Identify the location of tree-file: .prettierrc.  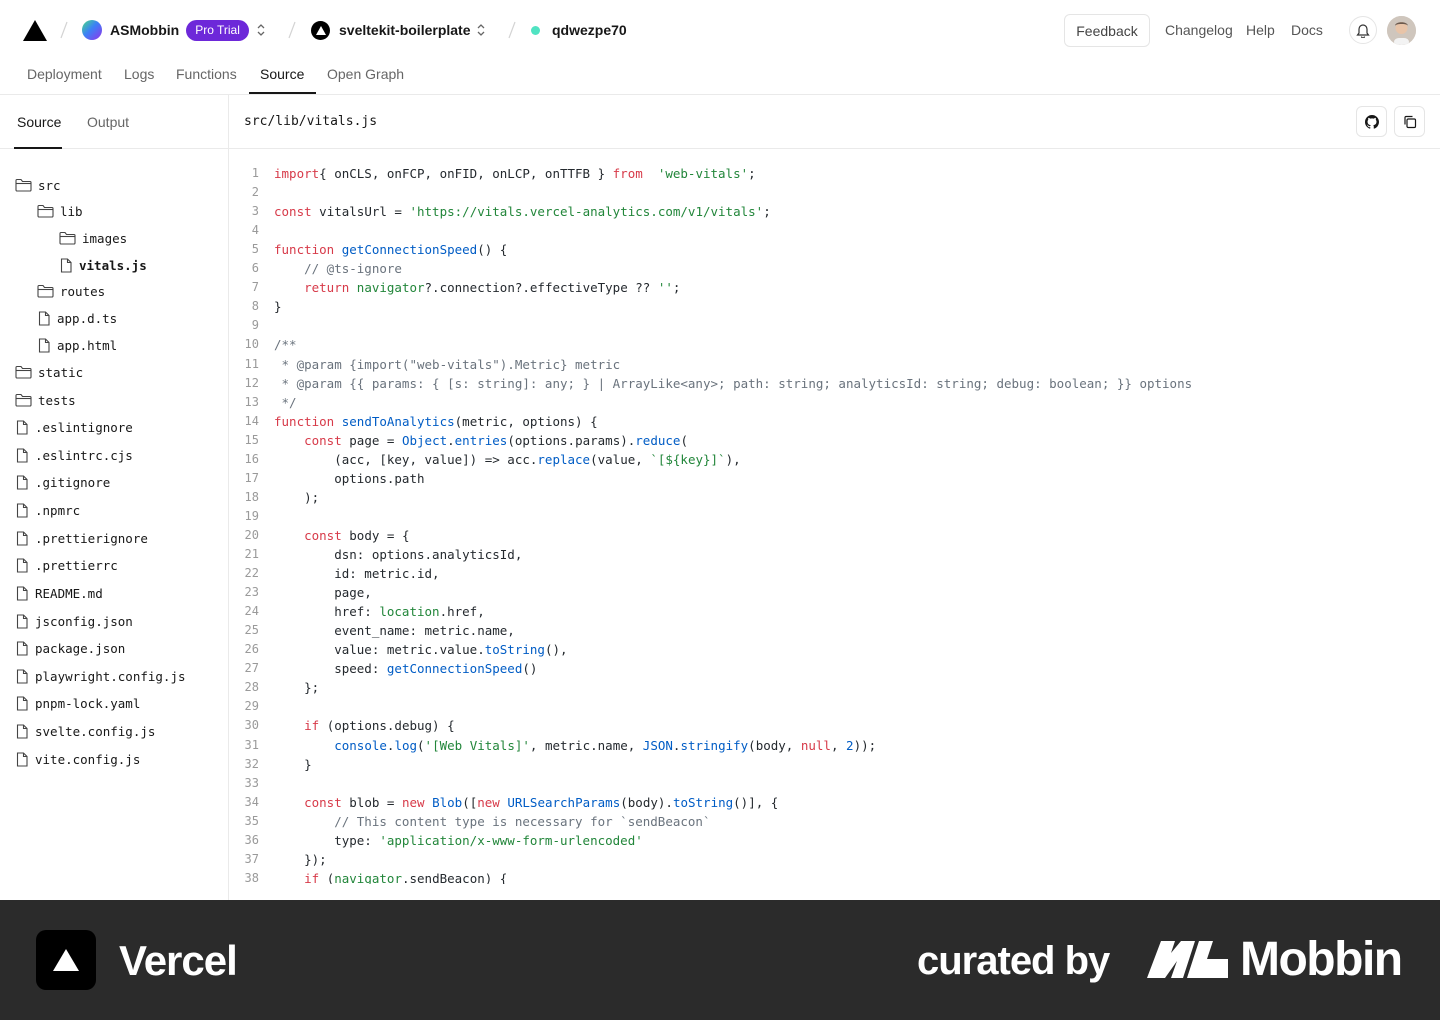
(66, 565).